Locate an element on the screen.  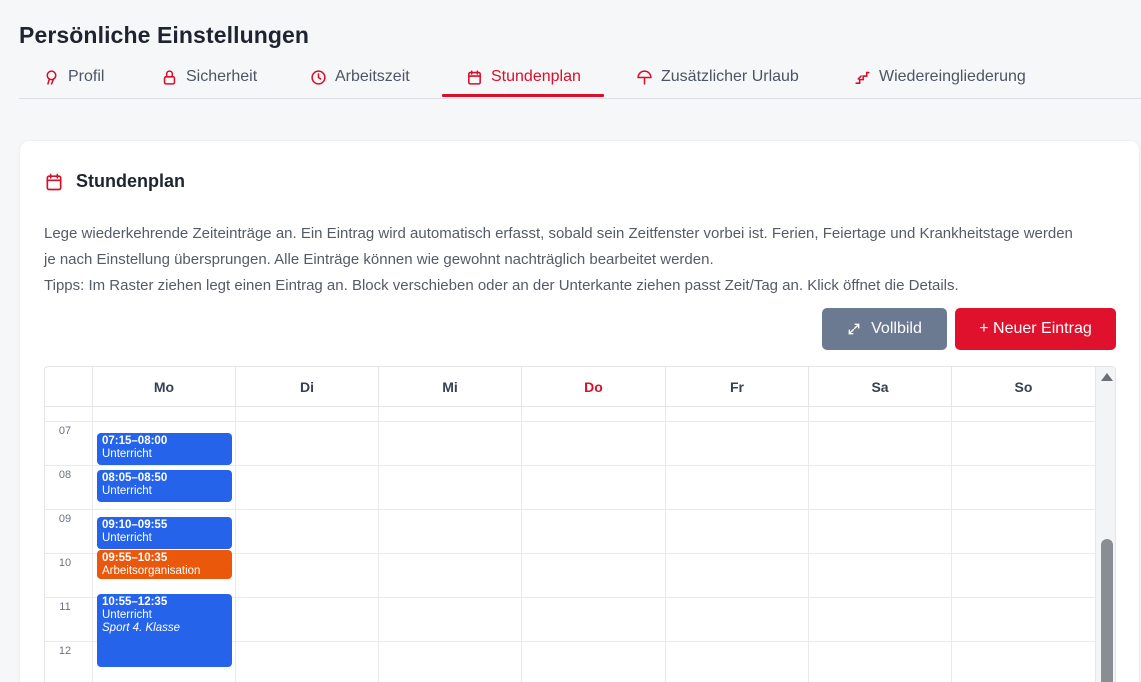
day-header-do: Do is located at coordinates (593, 386).